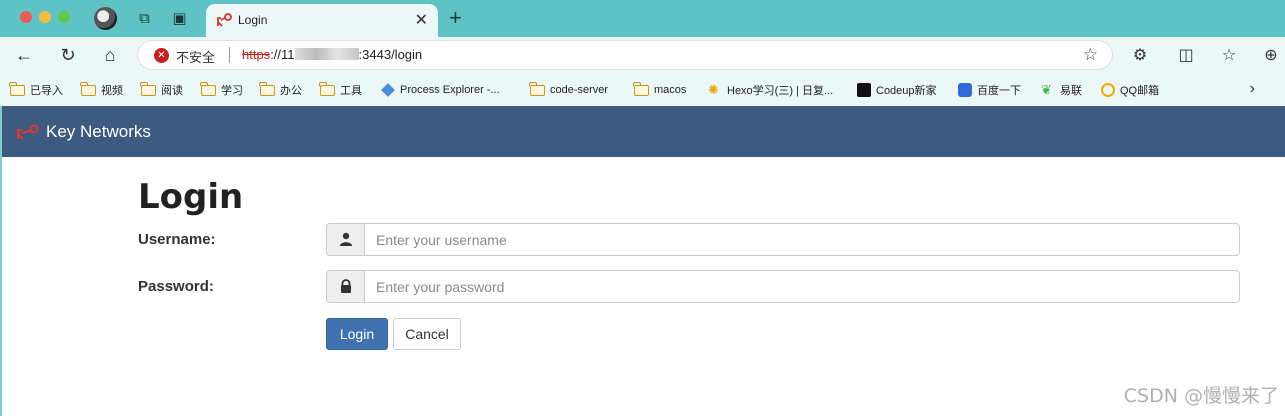 Image resolution: width=1285 pixels, height=416 pixels. What do you see at coordinates (195, 56) in the screenshot?
I see `security-label: 不安全` at bounding box center [195, 56].